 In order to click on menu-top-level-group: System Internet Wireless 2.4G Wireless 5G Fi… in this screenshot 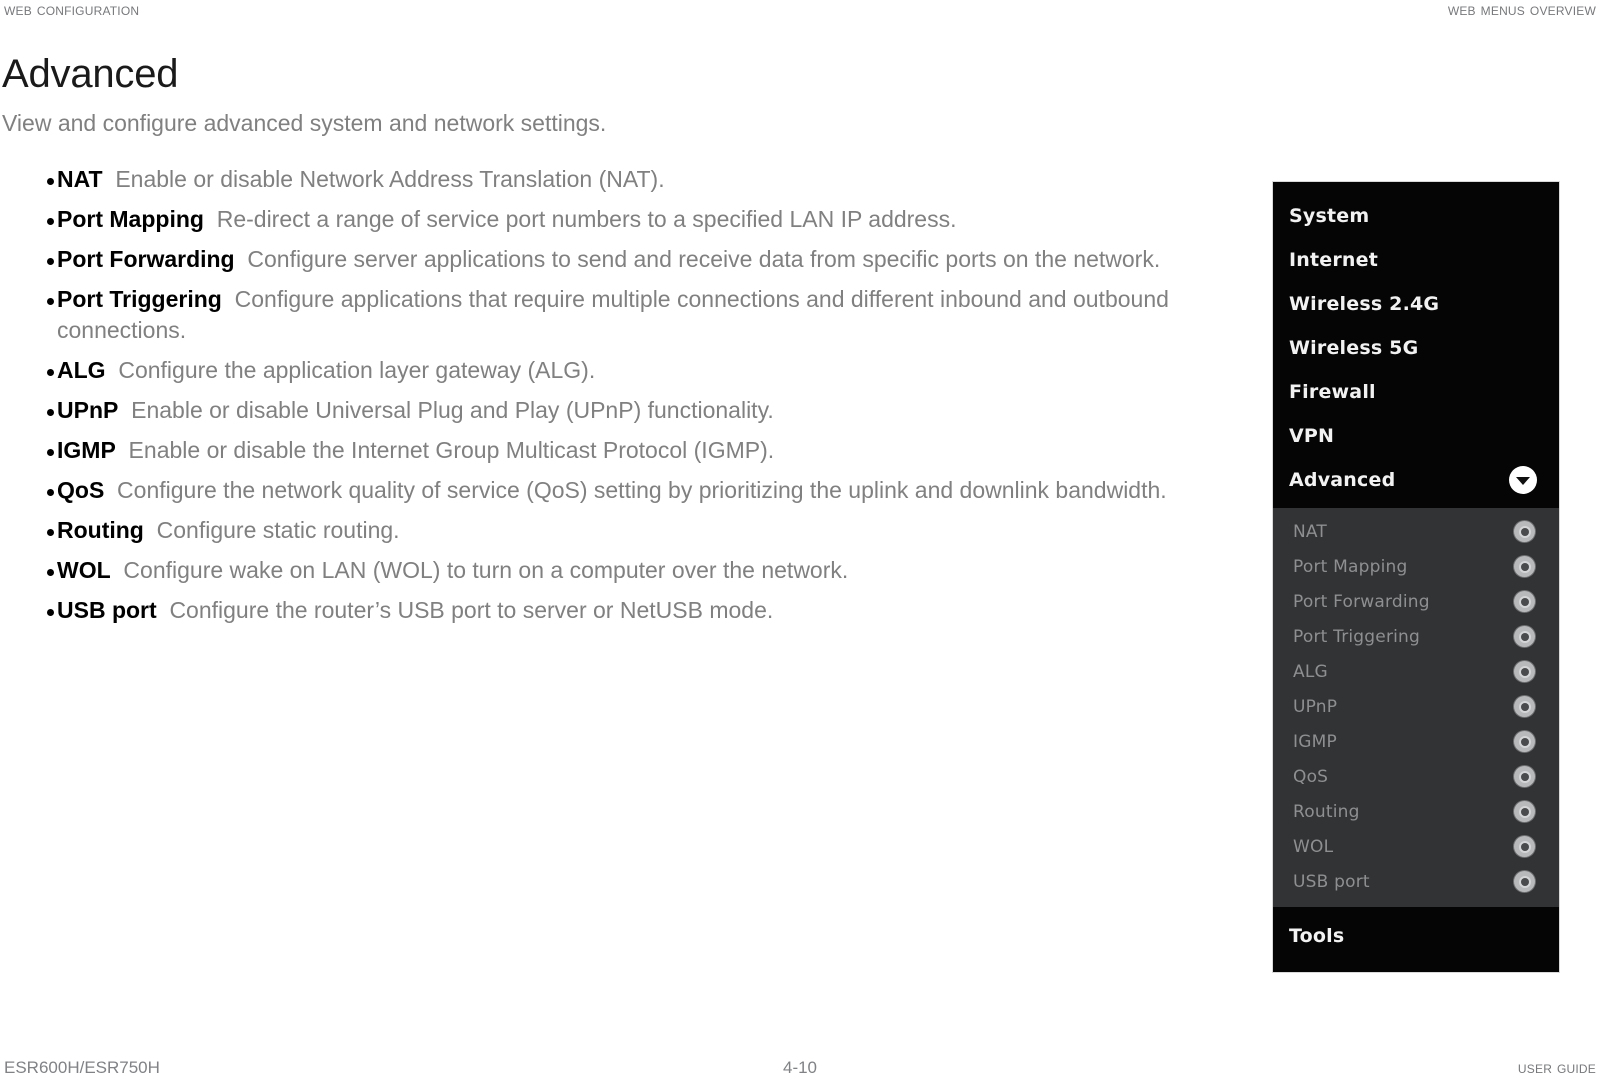, I will do `click(1416, 345)`.